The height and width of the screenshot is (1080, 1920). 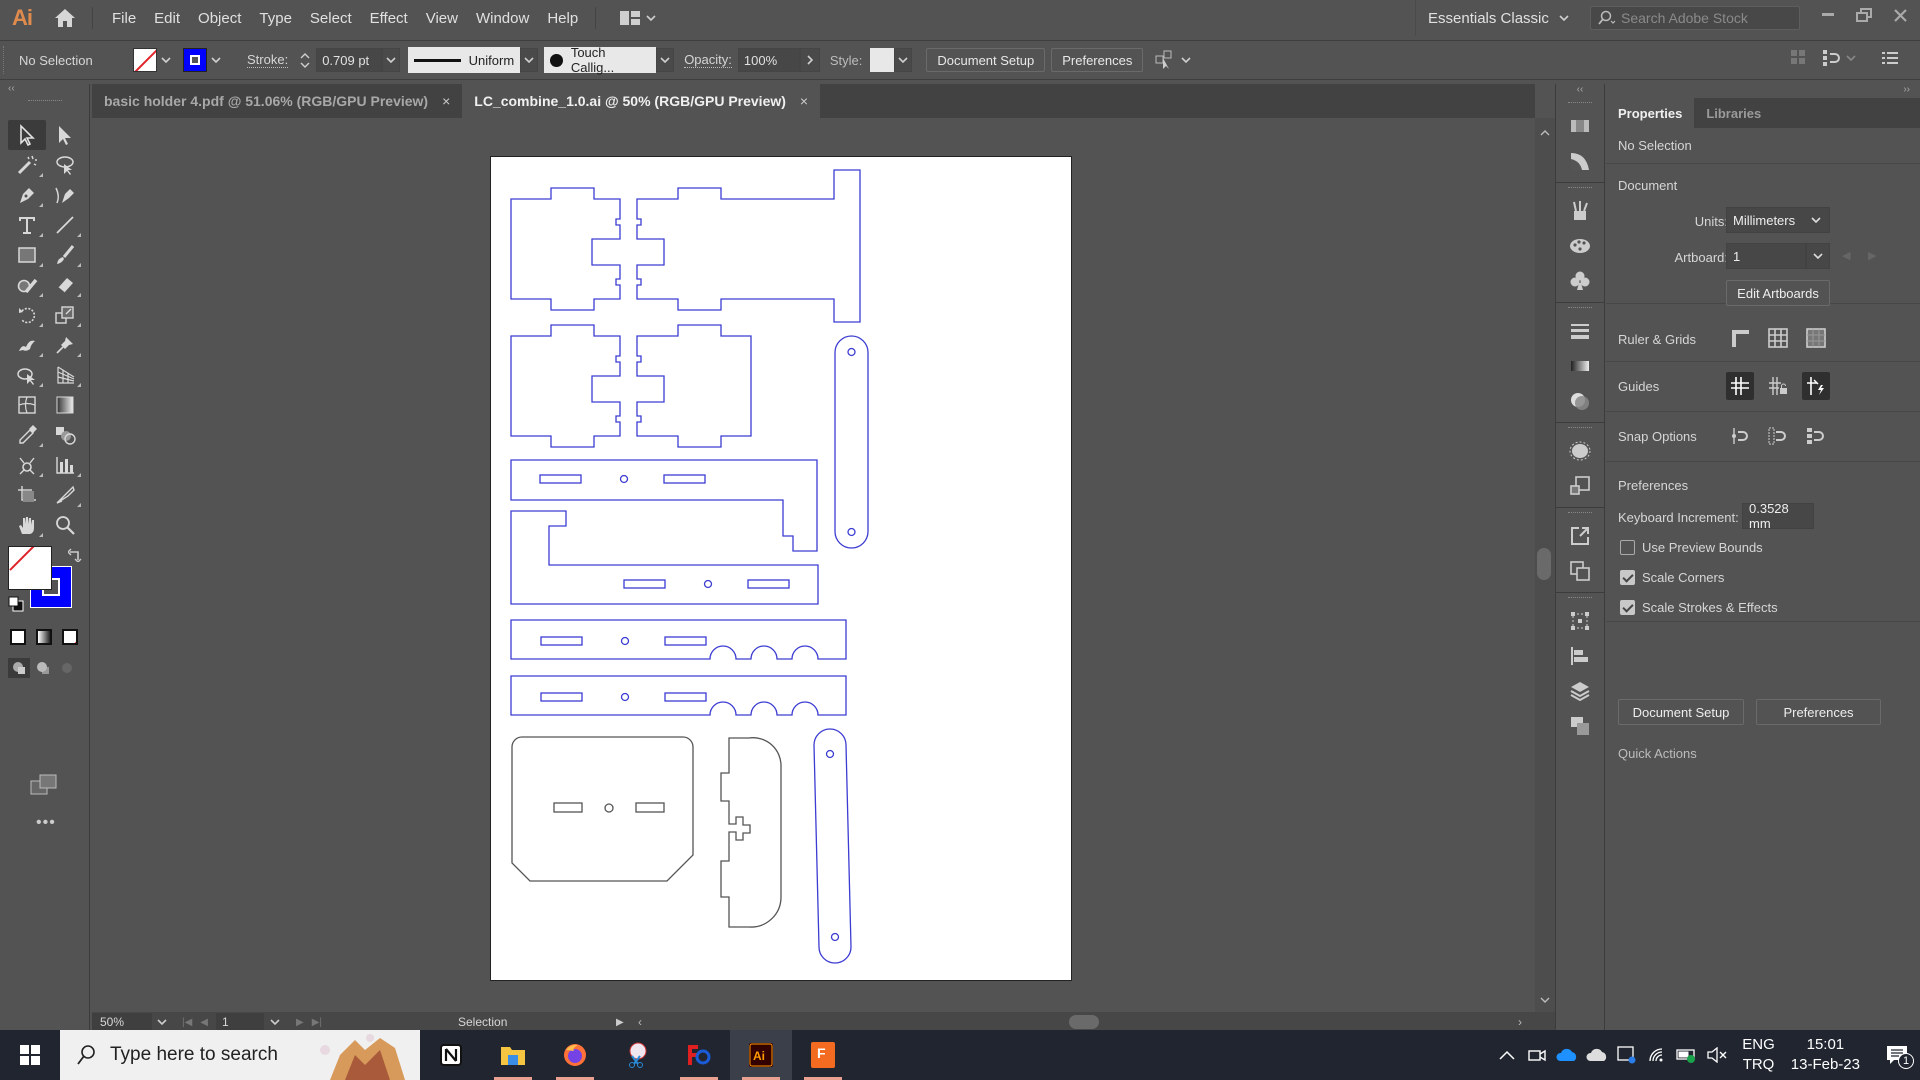 I want to click on pathfinder-panel-button, so click(x=1580, y=725).